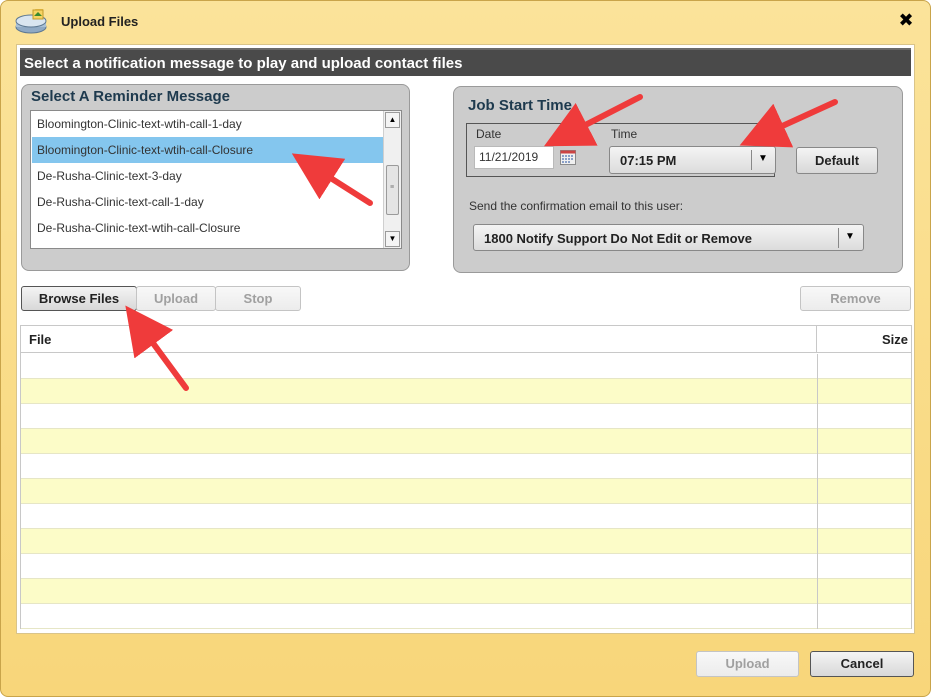  Describe the element at coordinates (692, 160) in the screenshot. I see `time-dropdown: 07:15 PM ▼` at that location.